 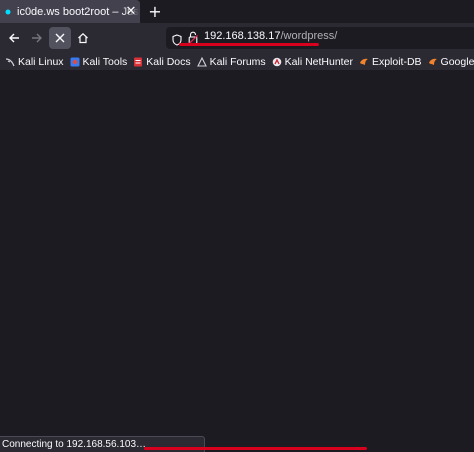 I want to click on back-button, so click(x=14, y=38).